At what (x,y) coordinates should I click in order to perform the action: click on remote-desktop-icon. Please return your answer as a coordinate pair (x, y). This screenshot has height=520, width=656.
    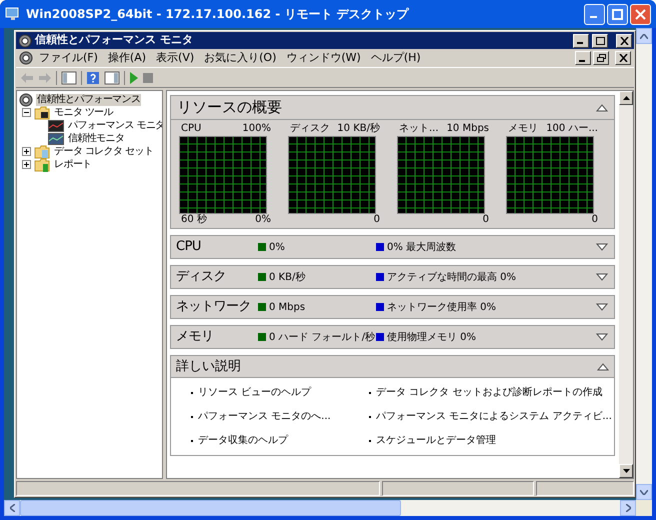
    Looking at the image, I should click on (13, 14).